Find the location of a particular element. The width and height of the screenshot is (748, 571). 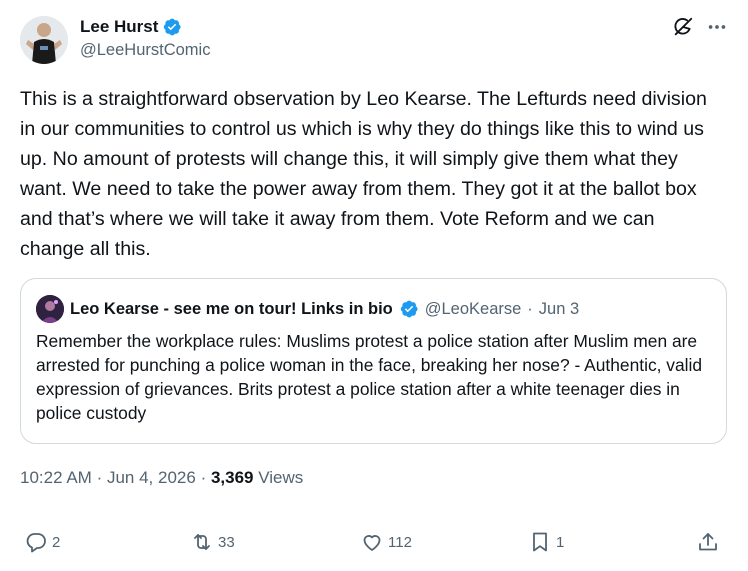

quoted-date: Jun 3 is located at coordinates (559, 309).